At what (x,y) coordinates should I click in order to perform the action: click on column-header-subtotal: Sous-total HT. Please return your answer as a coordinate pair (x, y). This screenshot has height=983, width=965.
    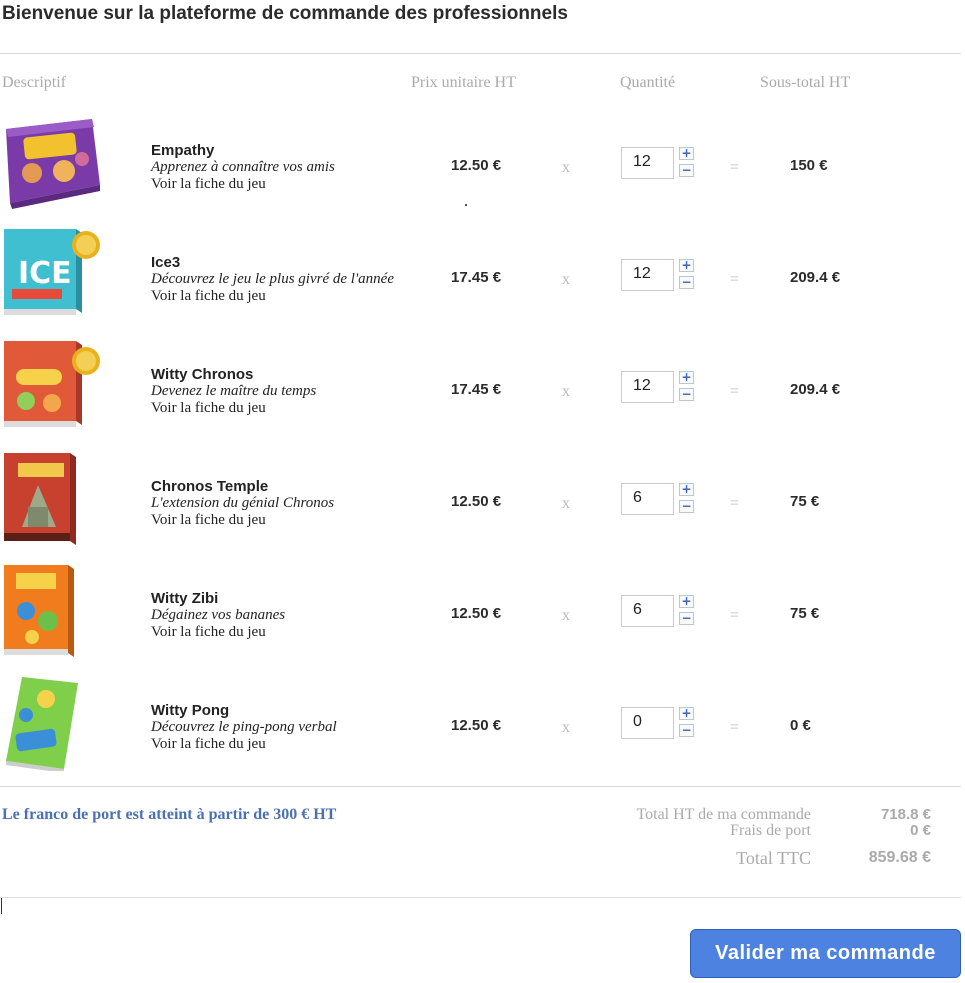
    Looking at the image, I should click on (805, 82).